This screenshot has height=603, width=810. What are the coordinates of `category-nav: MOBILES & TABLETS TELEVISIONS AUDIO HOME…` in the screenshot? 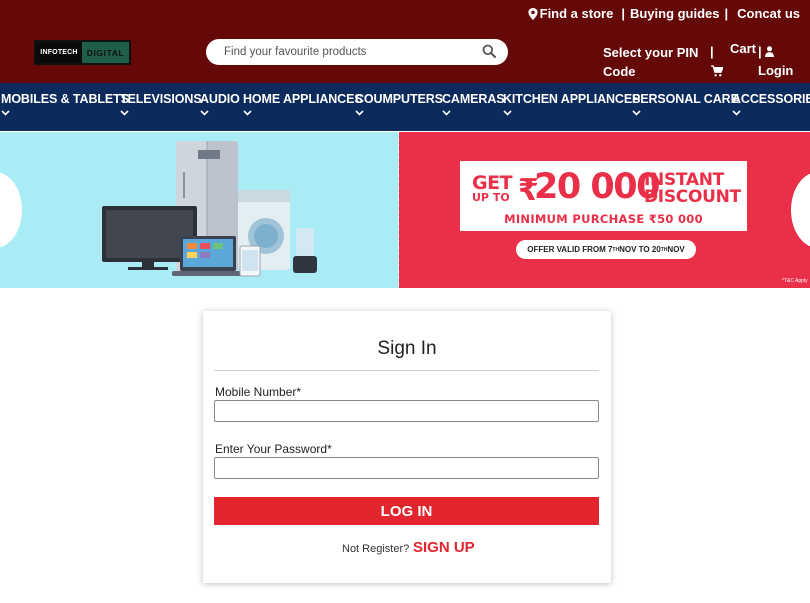 It's located at (405, 107).